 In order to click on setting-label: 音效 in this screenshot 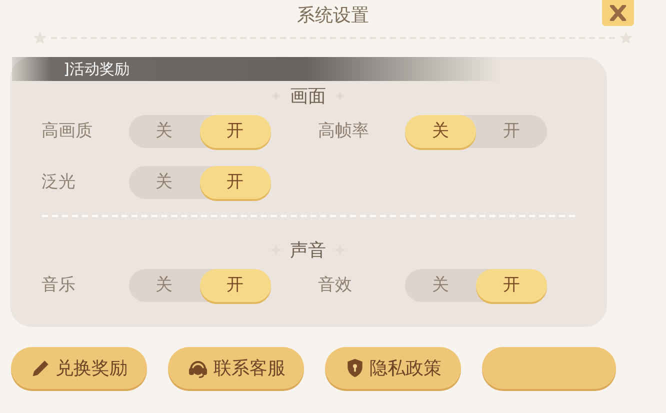, I will do `click(335, 285)`.